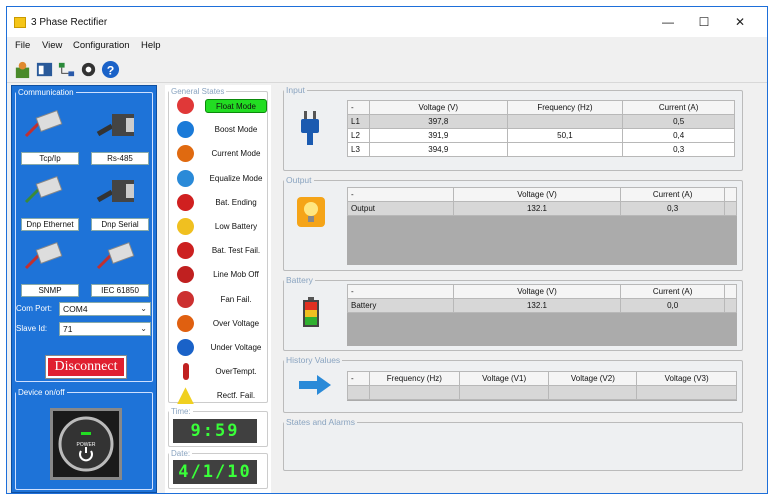 The image size is (775, 500). I want to click on column-header: Voltage (V), so click(537, 291).